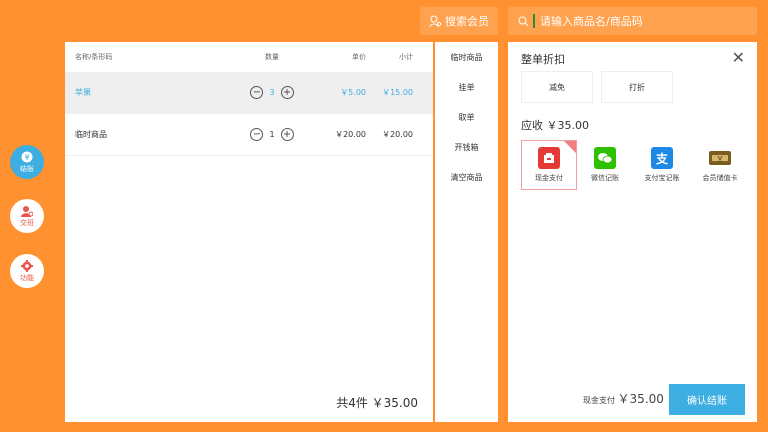  I want to click on header-name: 名称/条形码, so click(94, 57).